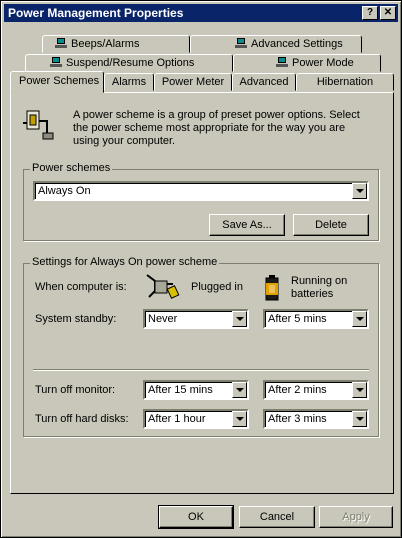 The width and height of the screenshot is (402, 538). I want to click on tab-advanced-settings: Advanced Settings, so click(276, 44).